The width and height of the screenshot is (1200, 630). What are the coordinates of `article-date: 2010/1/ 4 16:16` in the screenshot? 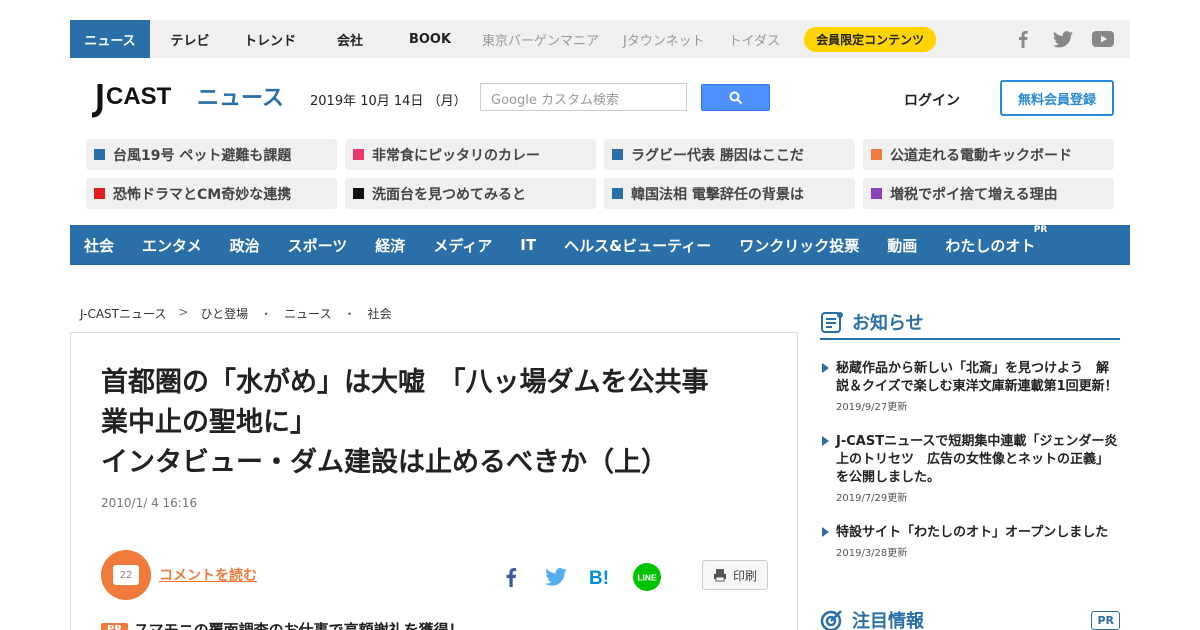 It's located at (149, 503).